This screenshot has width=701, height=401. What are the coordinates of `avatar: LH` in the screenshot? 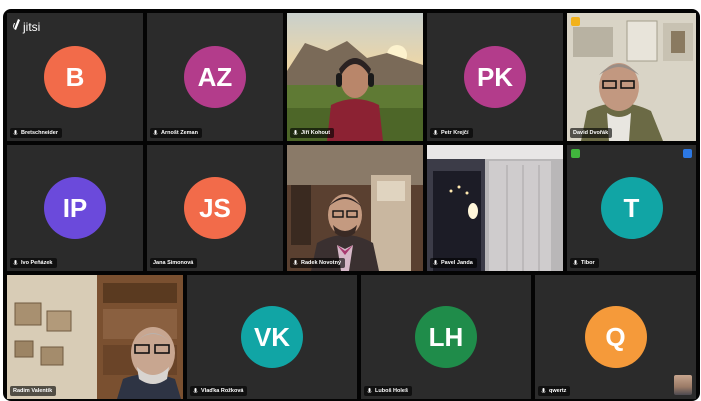 It's located at (446, 337).